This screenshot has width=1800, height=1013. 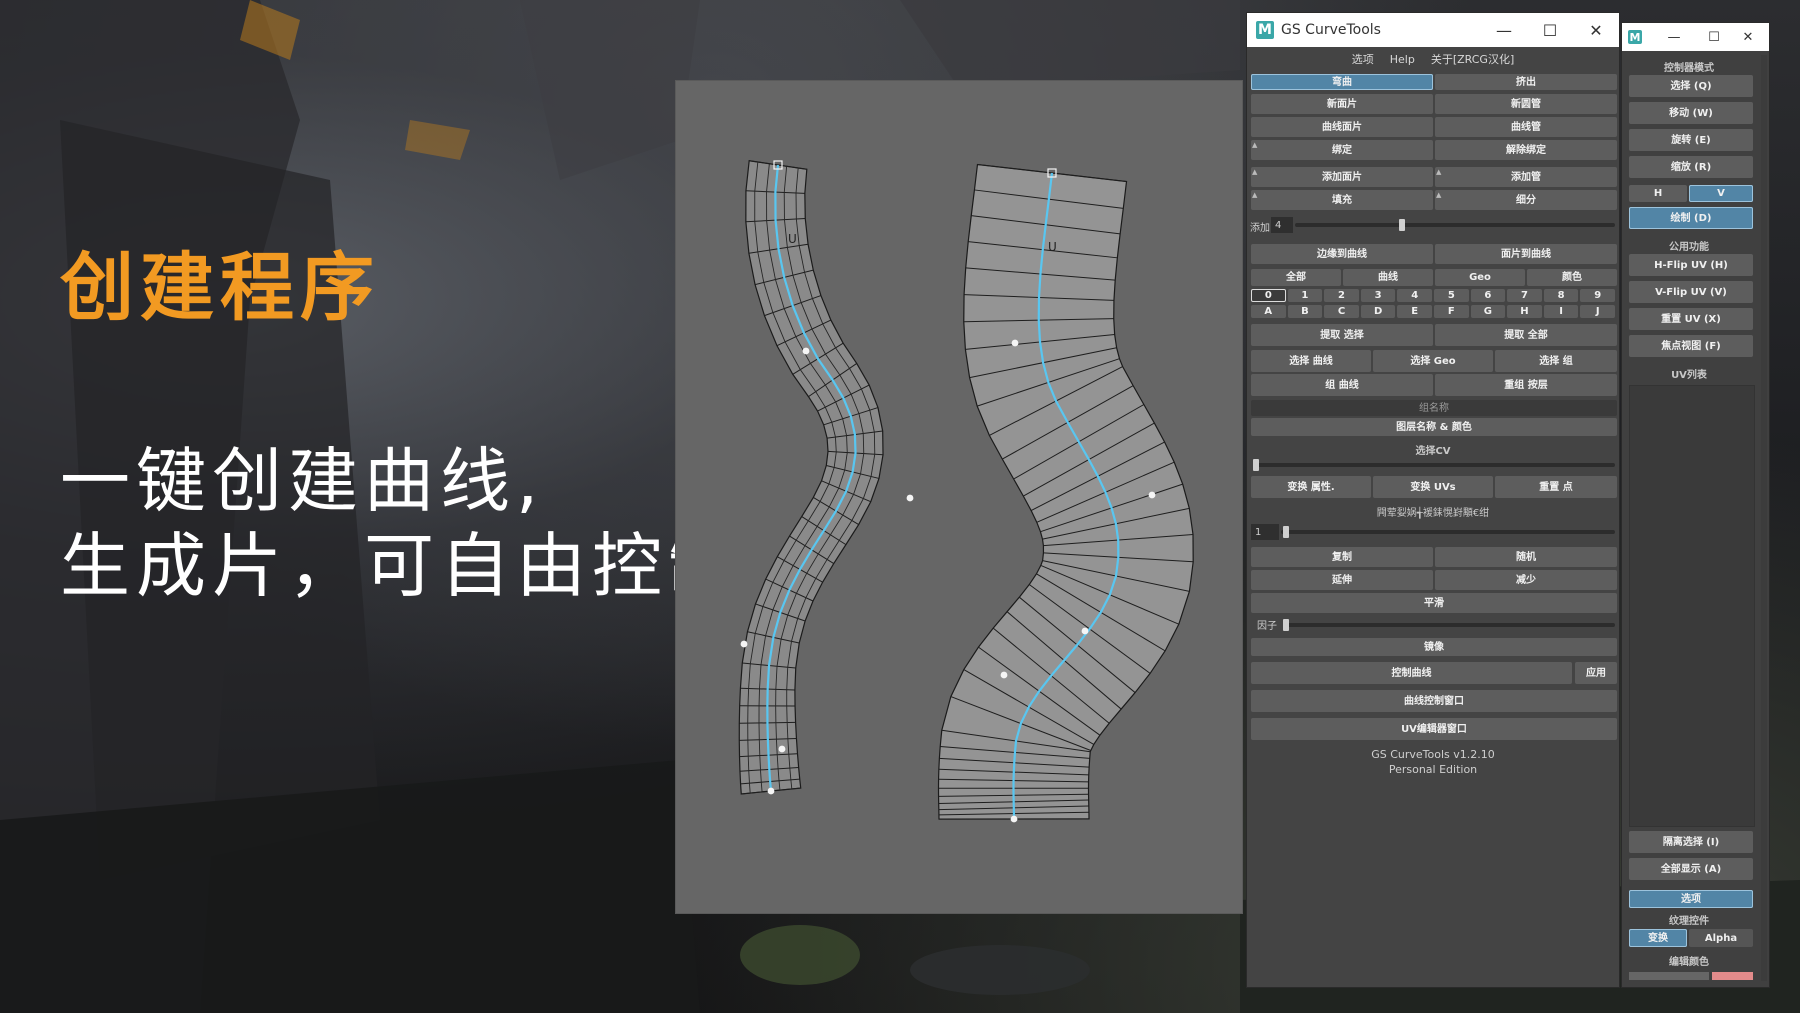 I want to click on filter-geo-button: Geo, so click(x=1480, y=277).